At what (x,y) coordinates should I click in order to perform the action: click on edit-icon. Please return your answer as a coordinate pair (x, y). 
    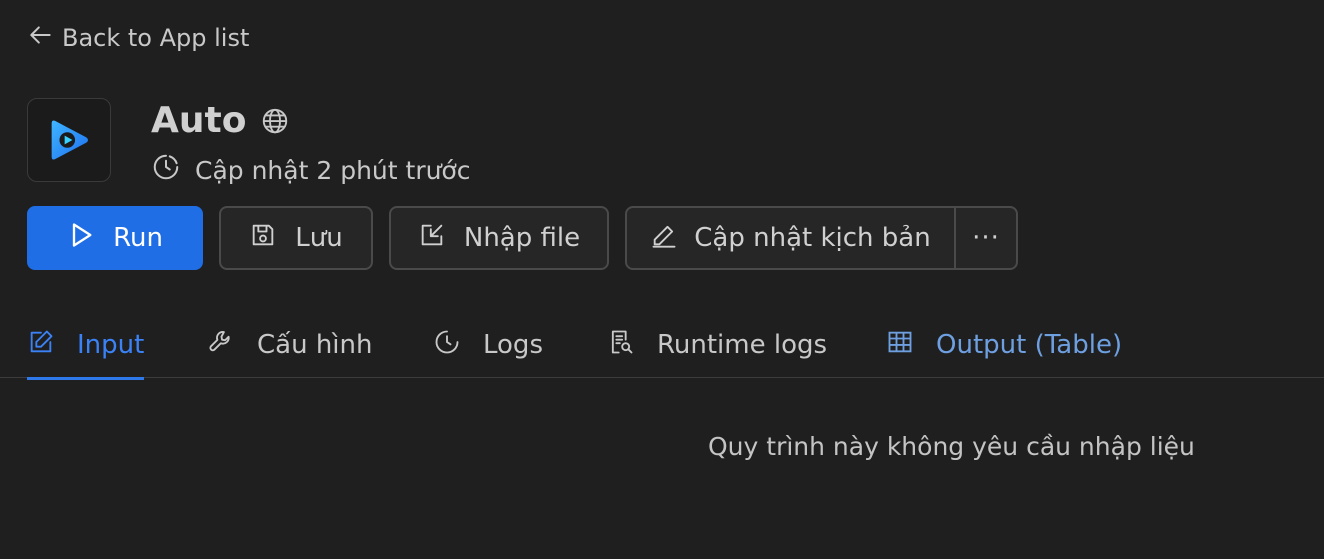
    Looking at the image, I should click on (41, 345).